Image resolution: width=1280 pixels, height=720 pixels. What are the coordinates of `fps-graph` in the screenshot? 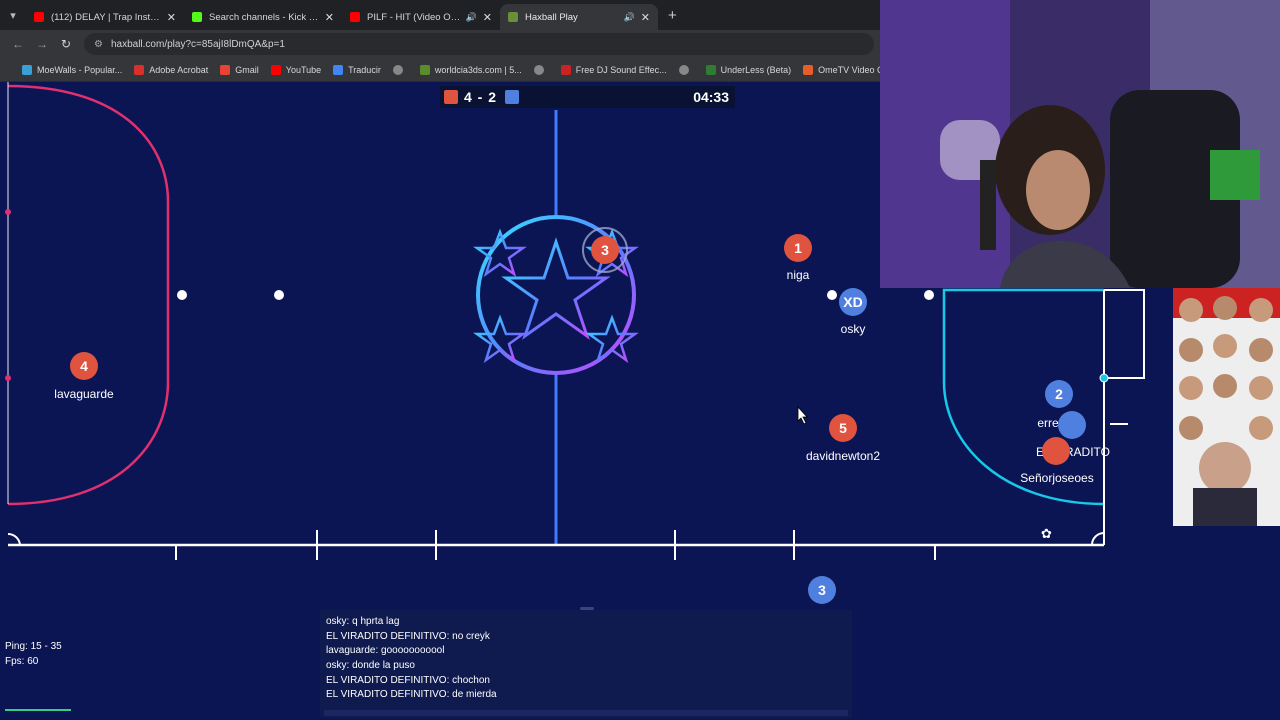 It's located at (38, 708).